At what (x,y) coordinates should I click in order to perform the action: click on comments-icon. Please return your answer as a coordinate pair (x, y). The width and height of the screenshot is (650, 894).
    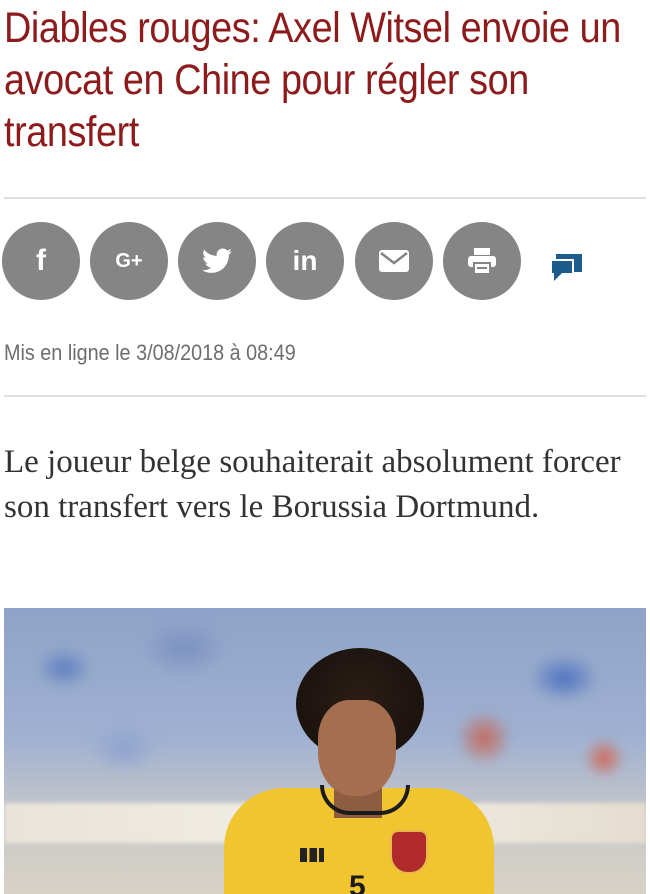
    Looking at the image, I should click on (566, 268).